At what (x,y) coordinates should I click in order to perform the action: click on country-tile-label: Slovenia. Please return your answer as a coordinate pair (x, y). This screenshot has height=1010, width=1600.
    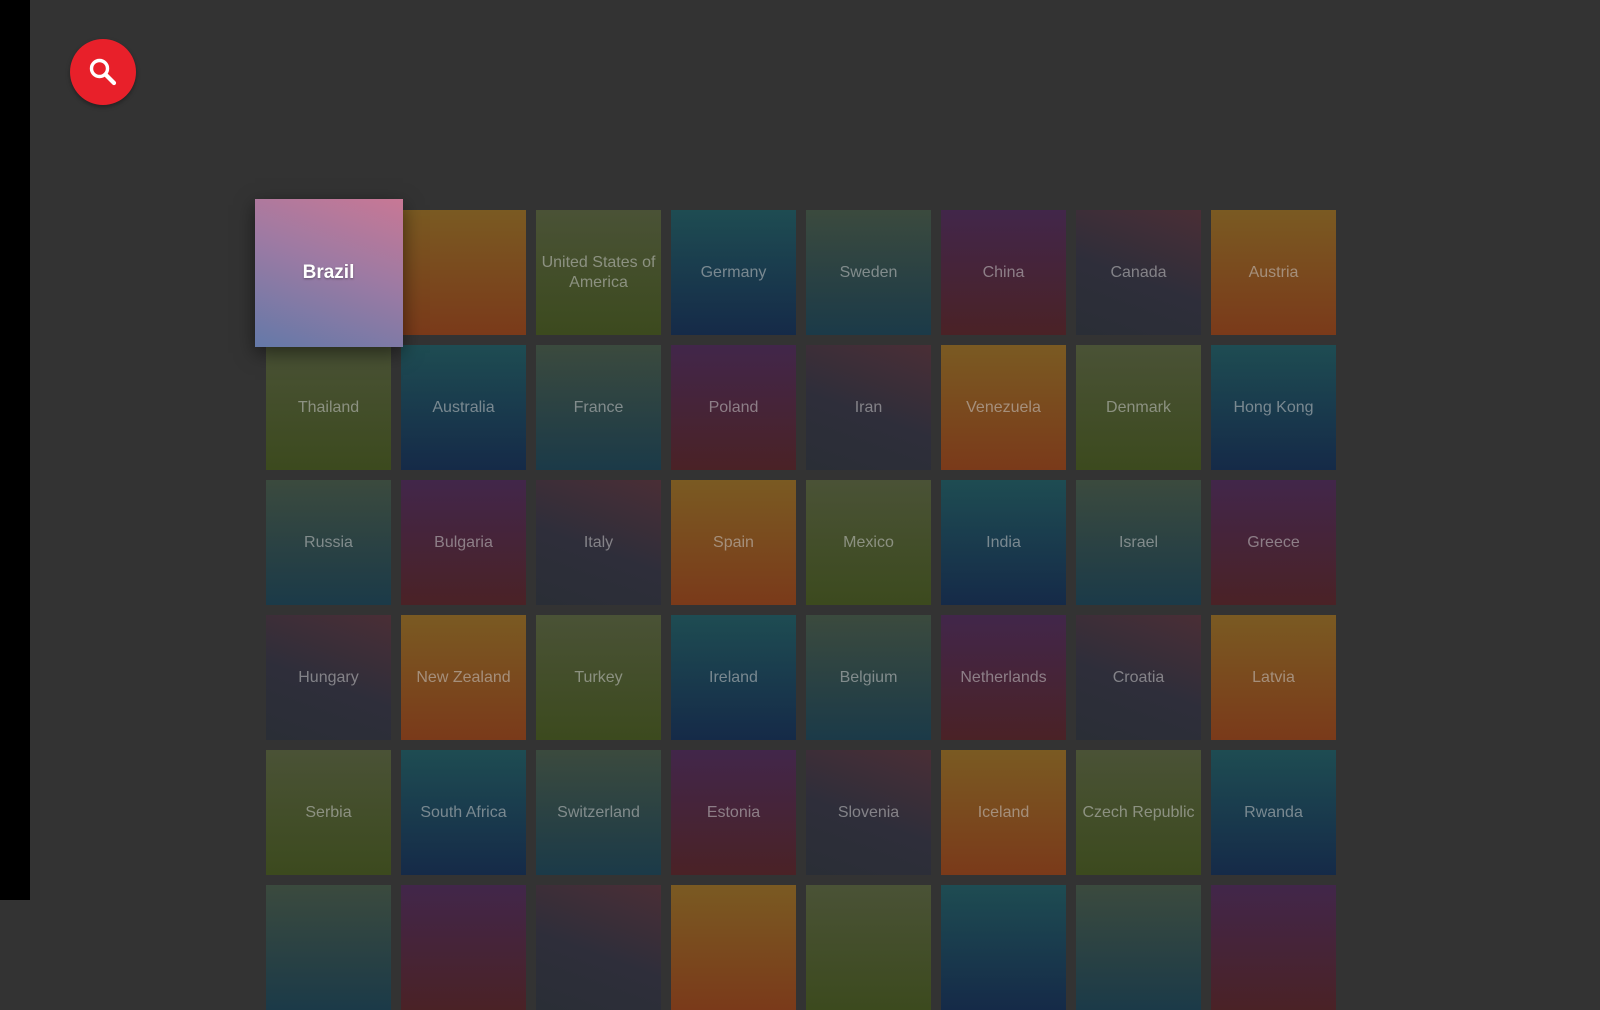
    Looking at the image, I should click on (868, 812).